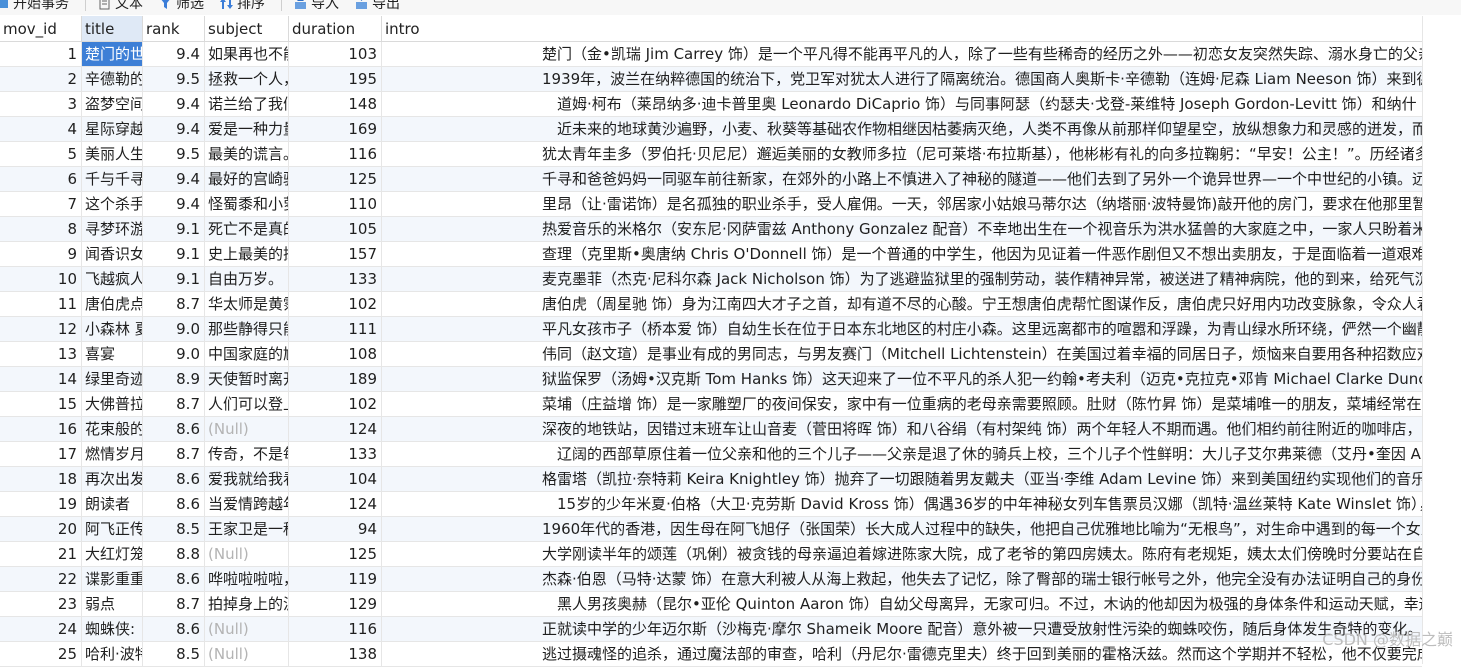 The height and width of the screenshot is (667, 1461). Describe the element at coordinates (112, 654) in the screenshot. I see `cell-title: 哈利·波特` at that location.